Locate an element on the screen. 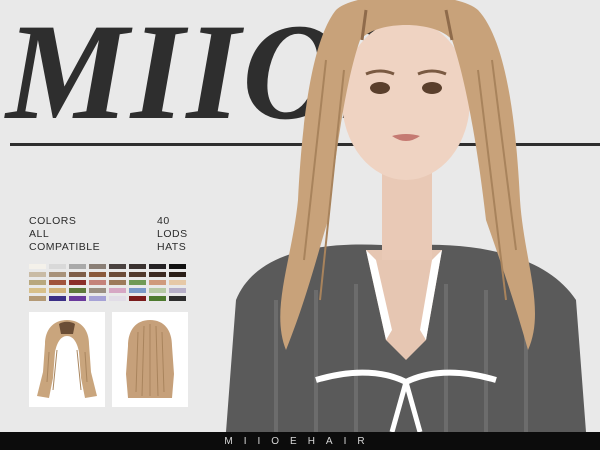 This screenshot has height=450, width=600. info-lods: LODS is located at coordinates (172, 234).